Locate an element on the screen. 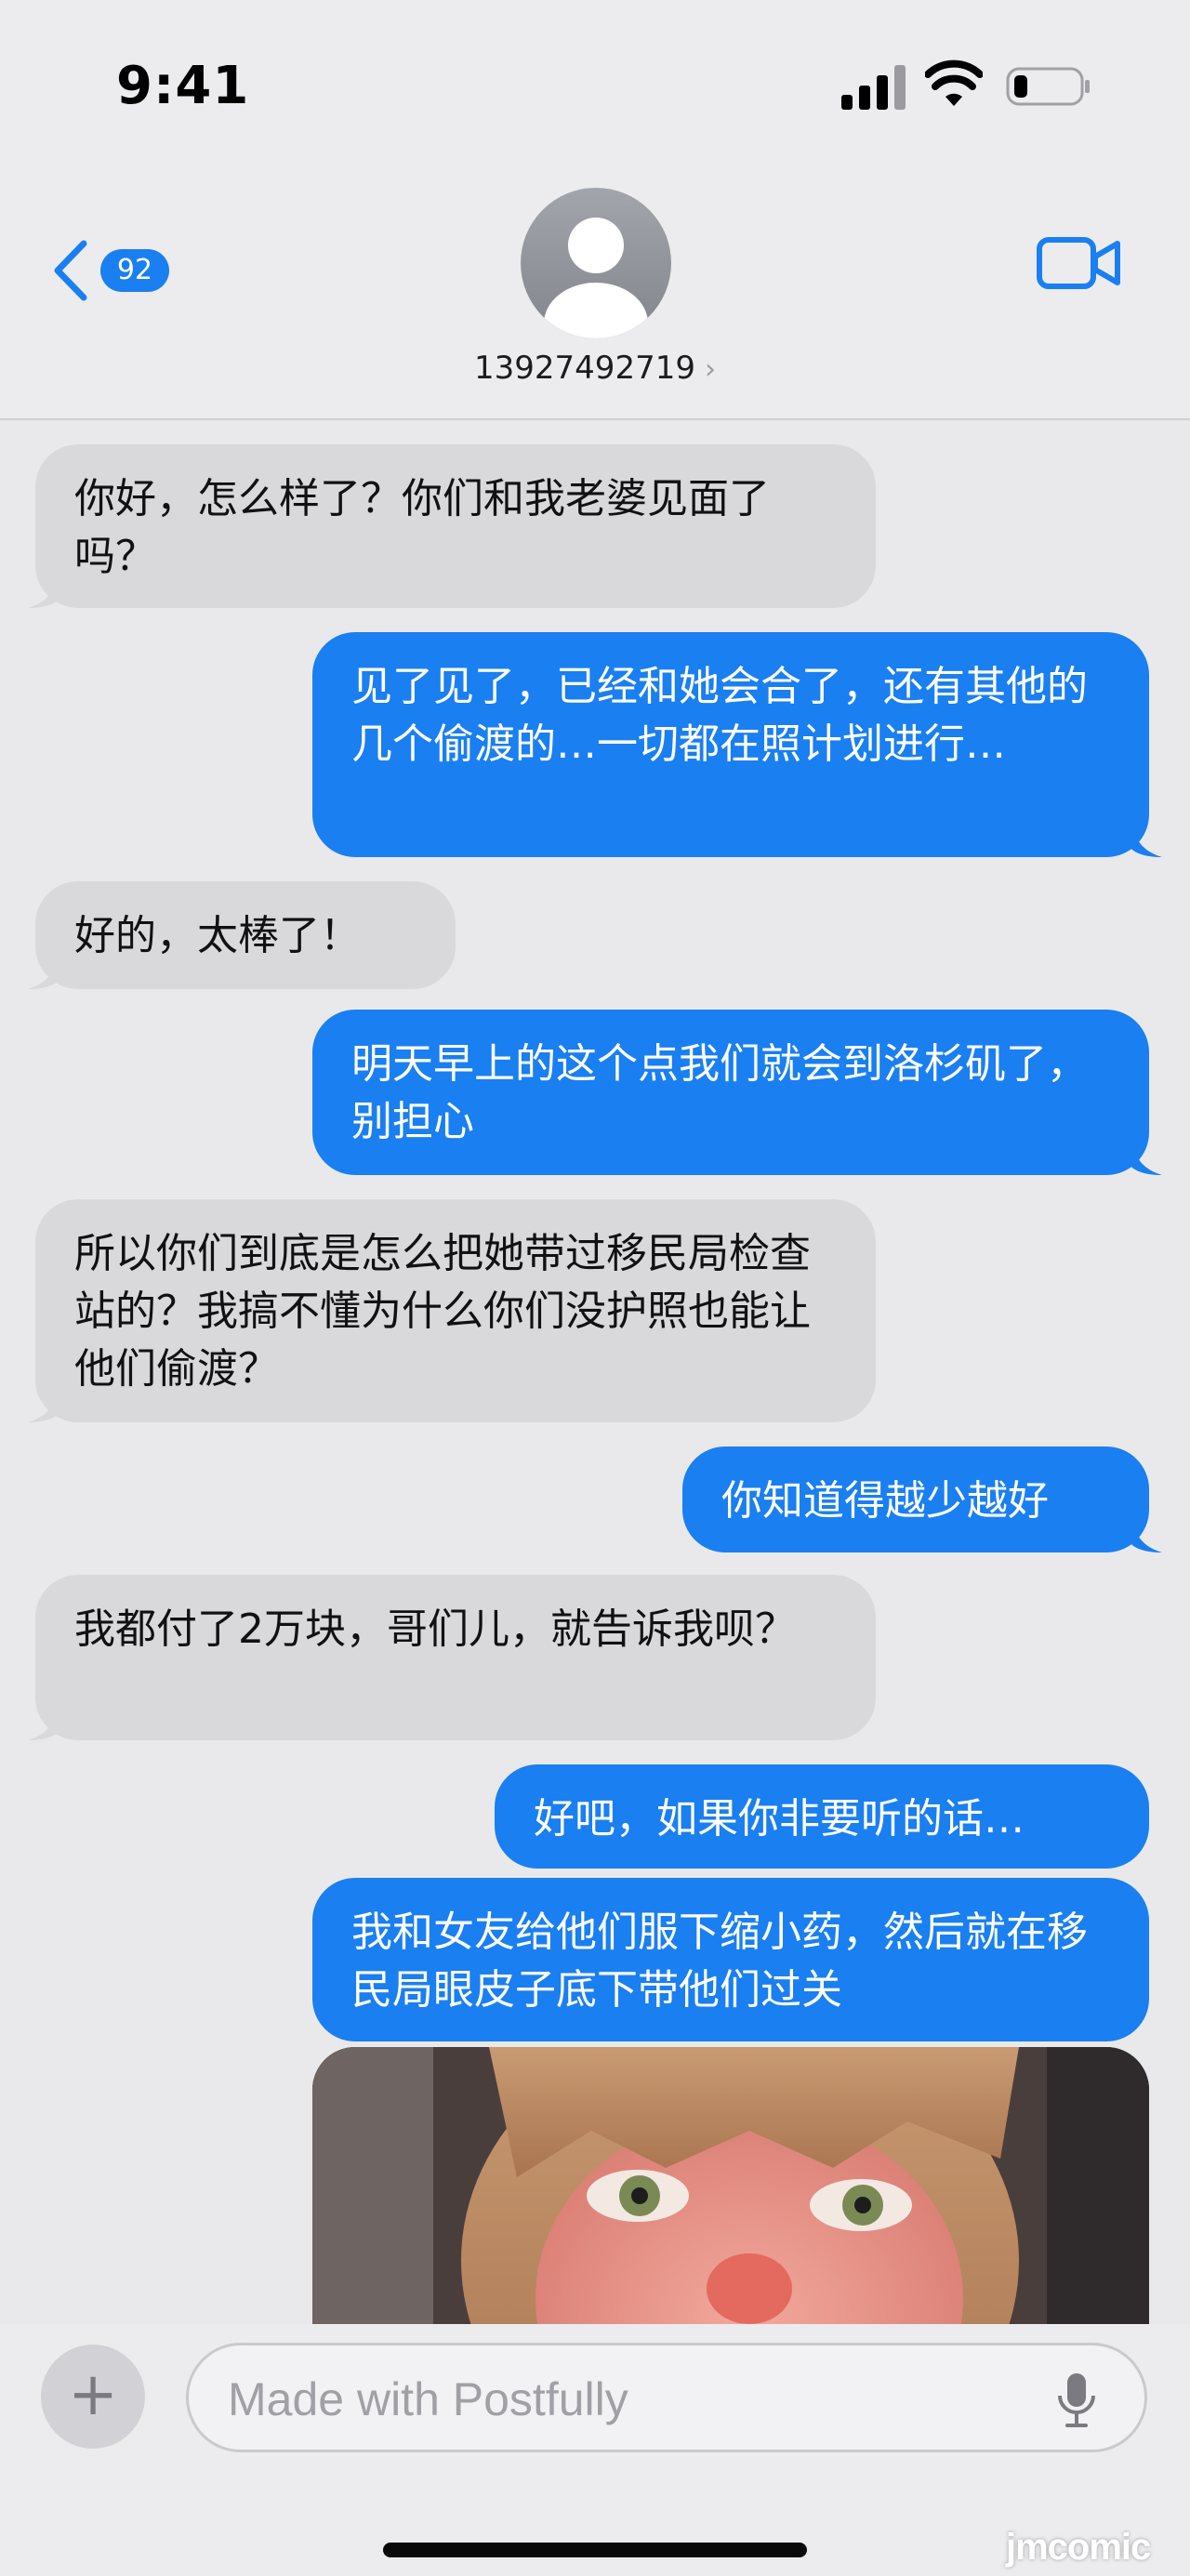 The image size is (1190, 2576). video-camera-icon is located at coordinates (1079, 263).